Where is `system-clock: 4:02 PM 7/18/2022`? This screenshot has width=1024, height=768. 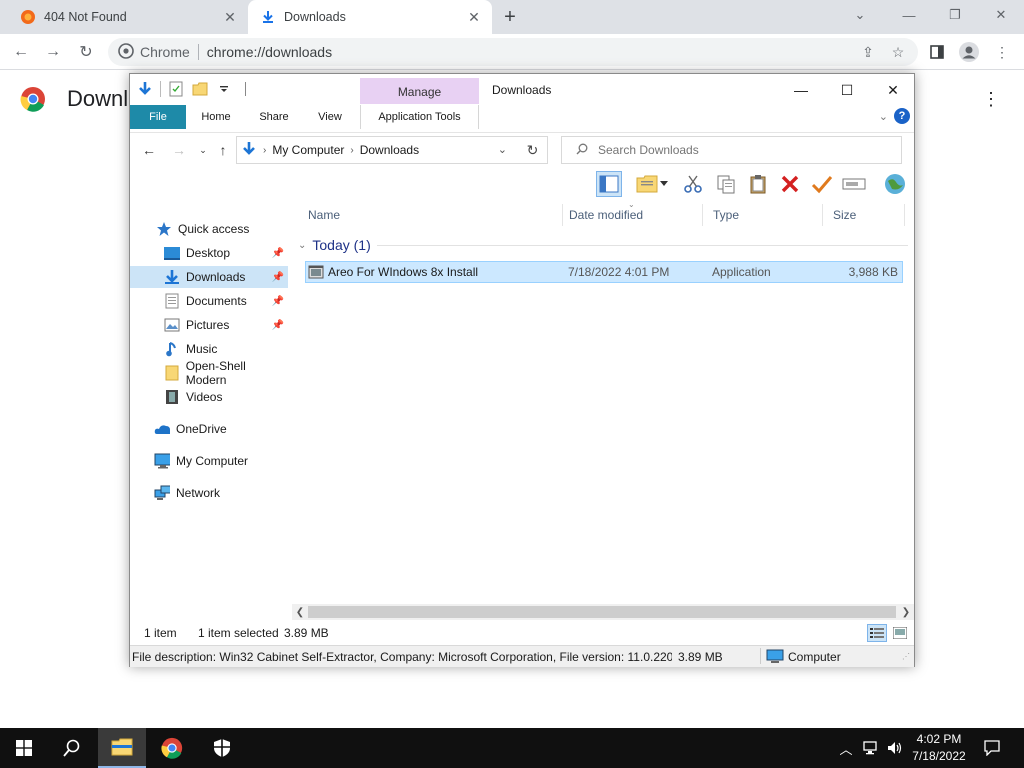 system-clock: 4:02 PM 7/18/2022 is located at coordinates (939, 748).